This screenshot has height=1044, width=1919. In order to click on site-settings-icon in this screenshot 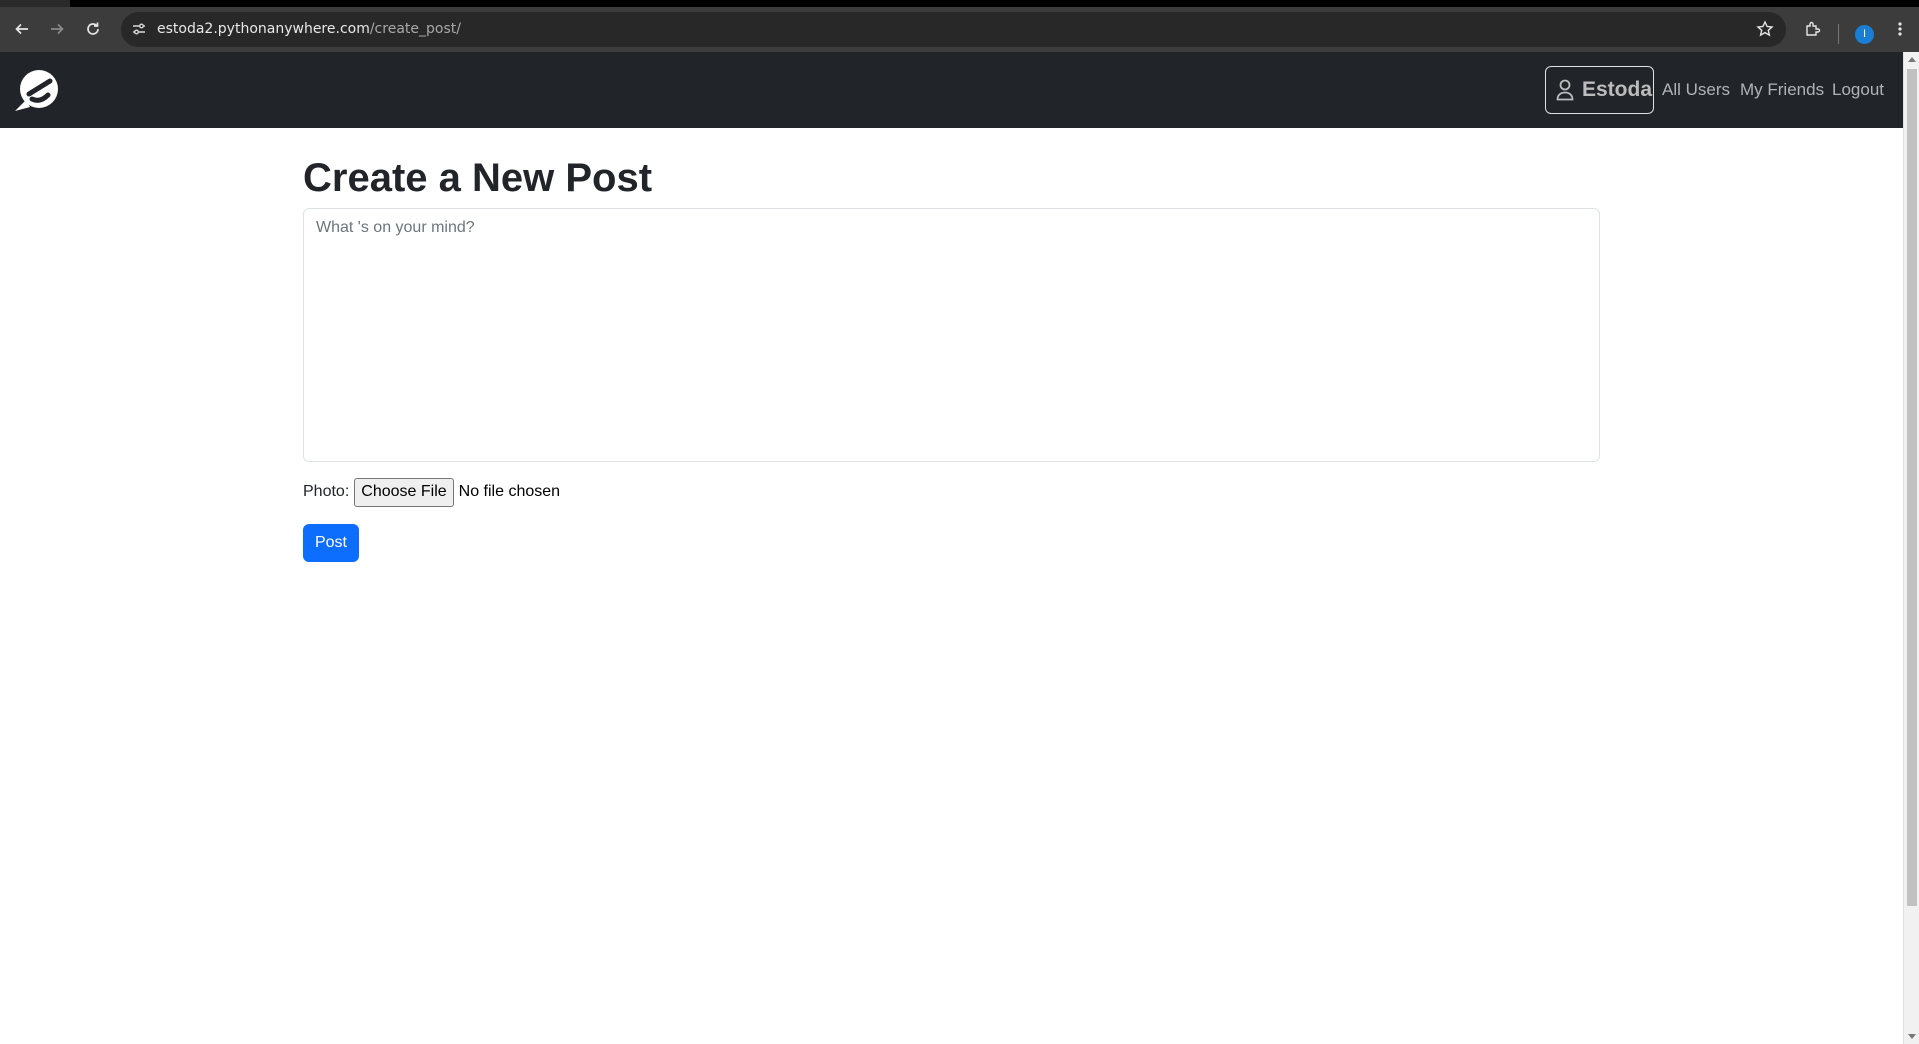, I will do `click(139, 31)`.